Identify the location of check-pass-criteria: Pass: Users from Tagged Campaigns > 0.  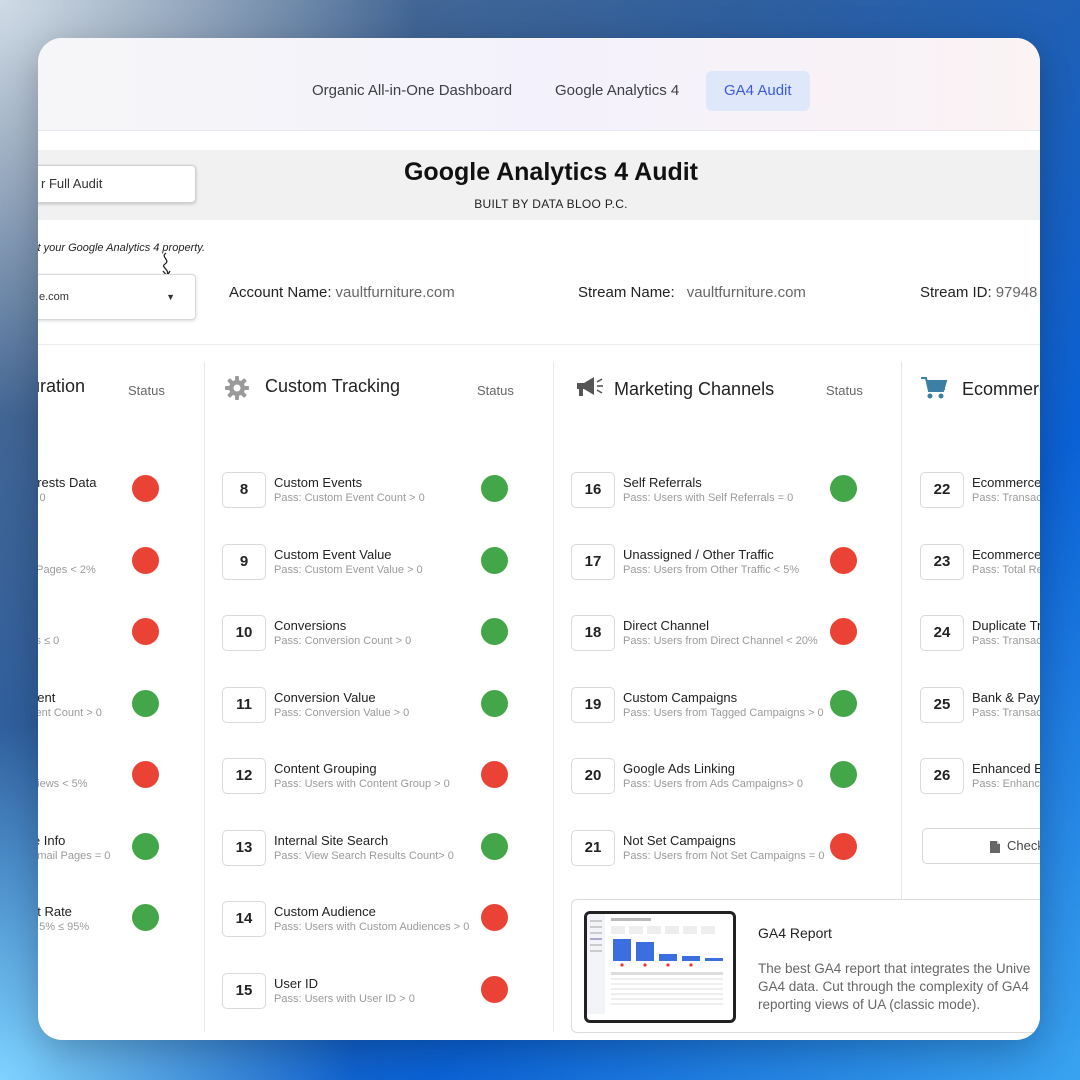
(723, 712).